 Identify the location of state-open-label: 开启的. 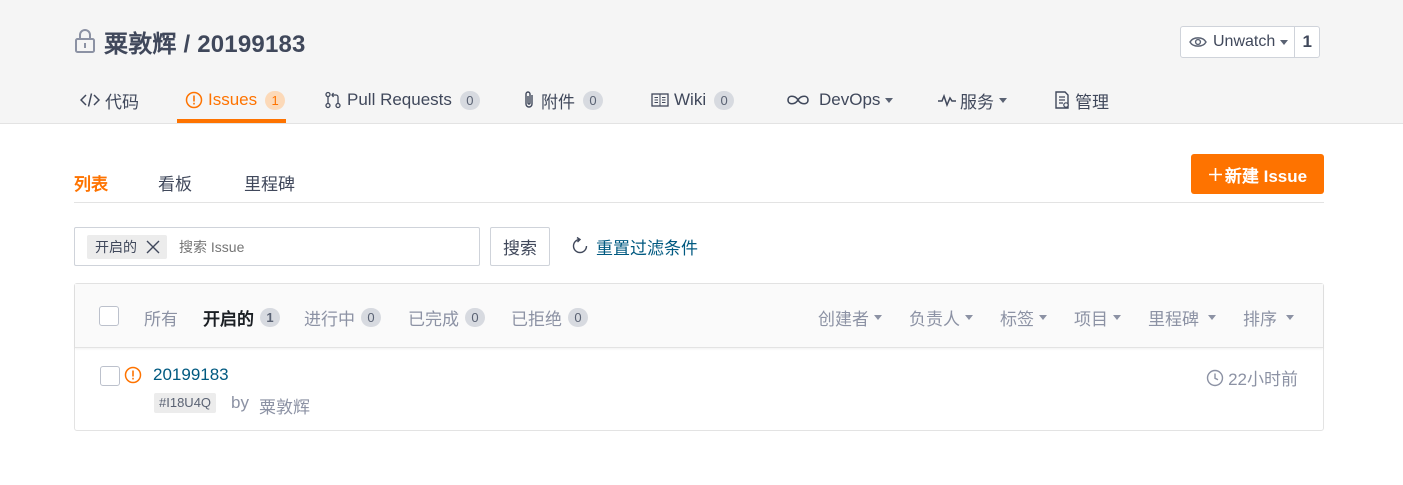
(228, 319).